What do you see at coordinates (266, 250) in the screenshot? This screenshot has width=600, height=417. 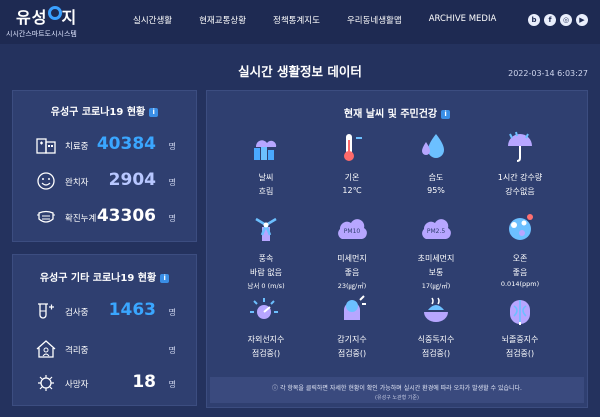 I see `weather-cell: 풍속바람 없음남서 0 (m/s)` at bounding box center [266, 250].